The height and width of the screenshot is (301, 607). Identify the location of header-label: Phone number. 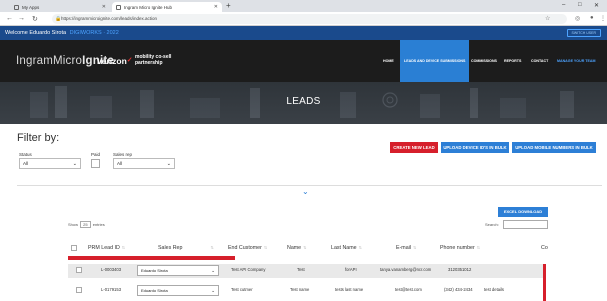
(457, 248).